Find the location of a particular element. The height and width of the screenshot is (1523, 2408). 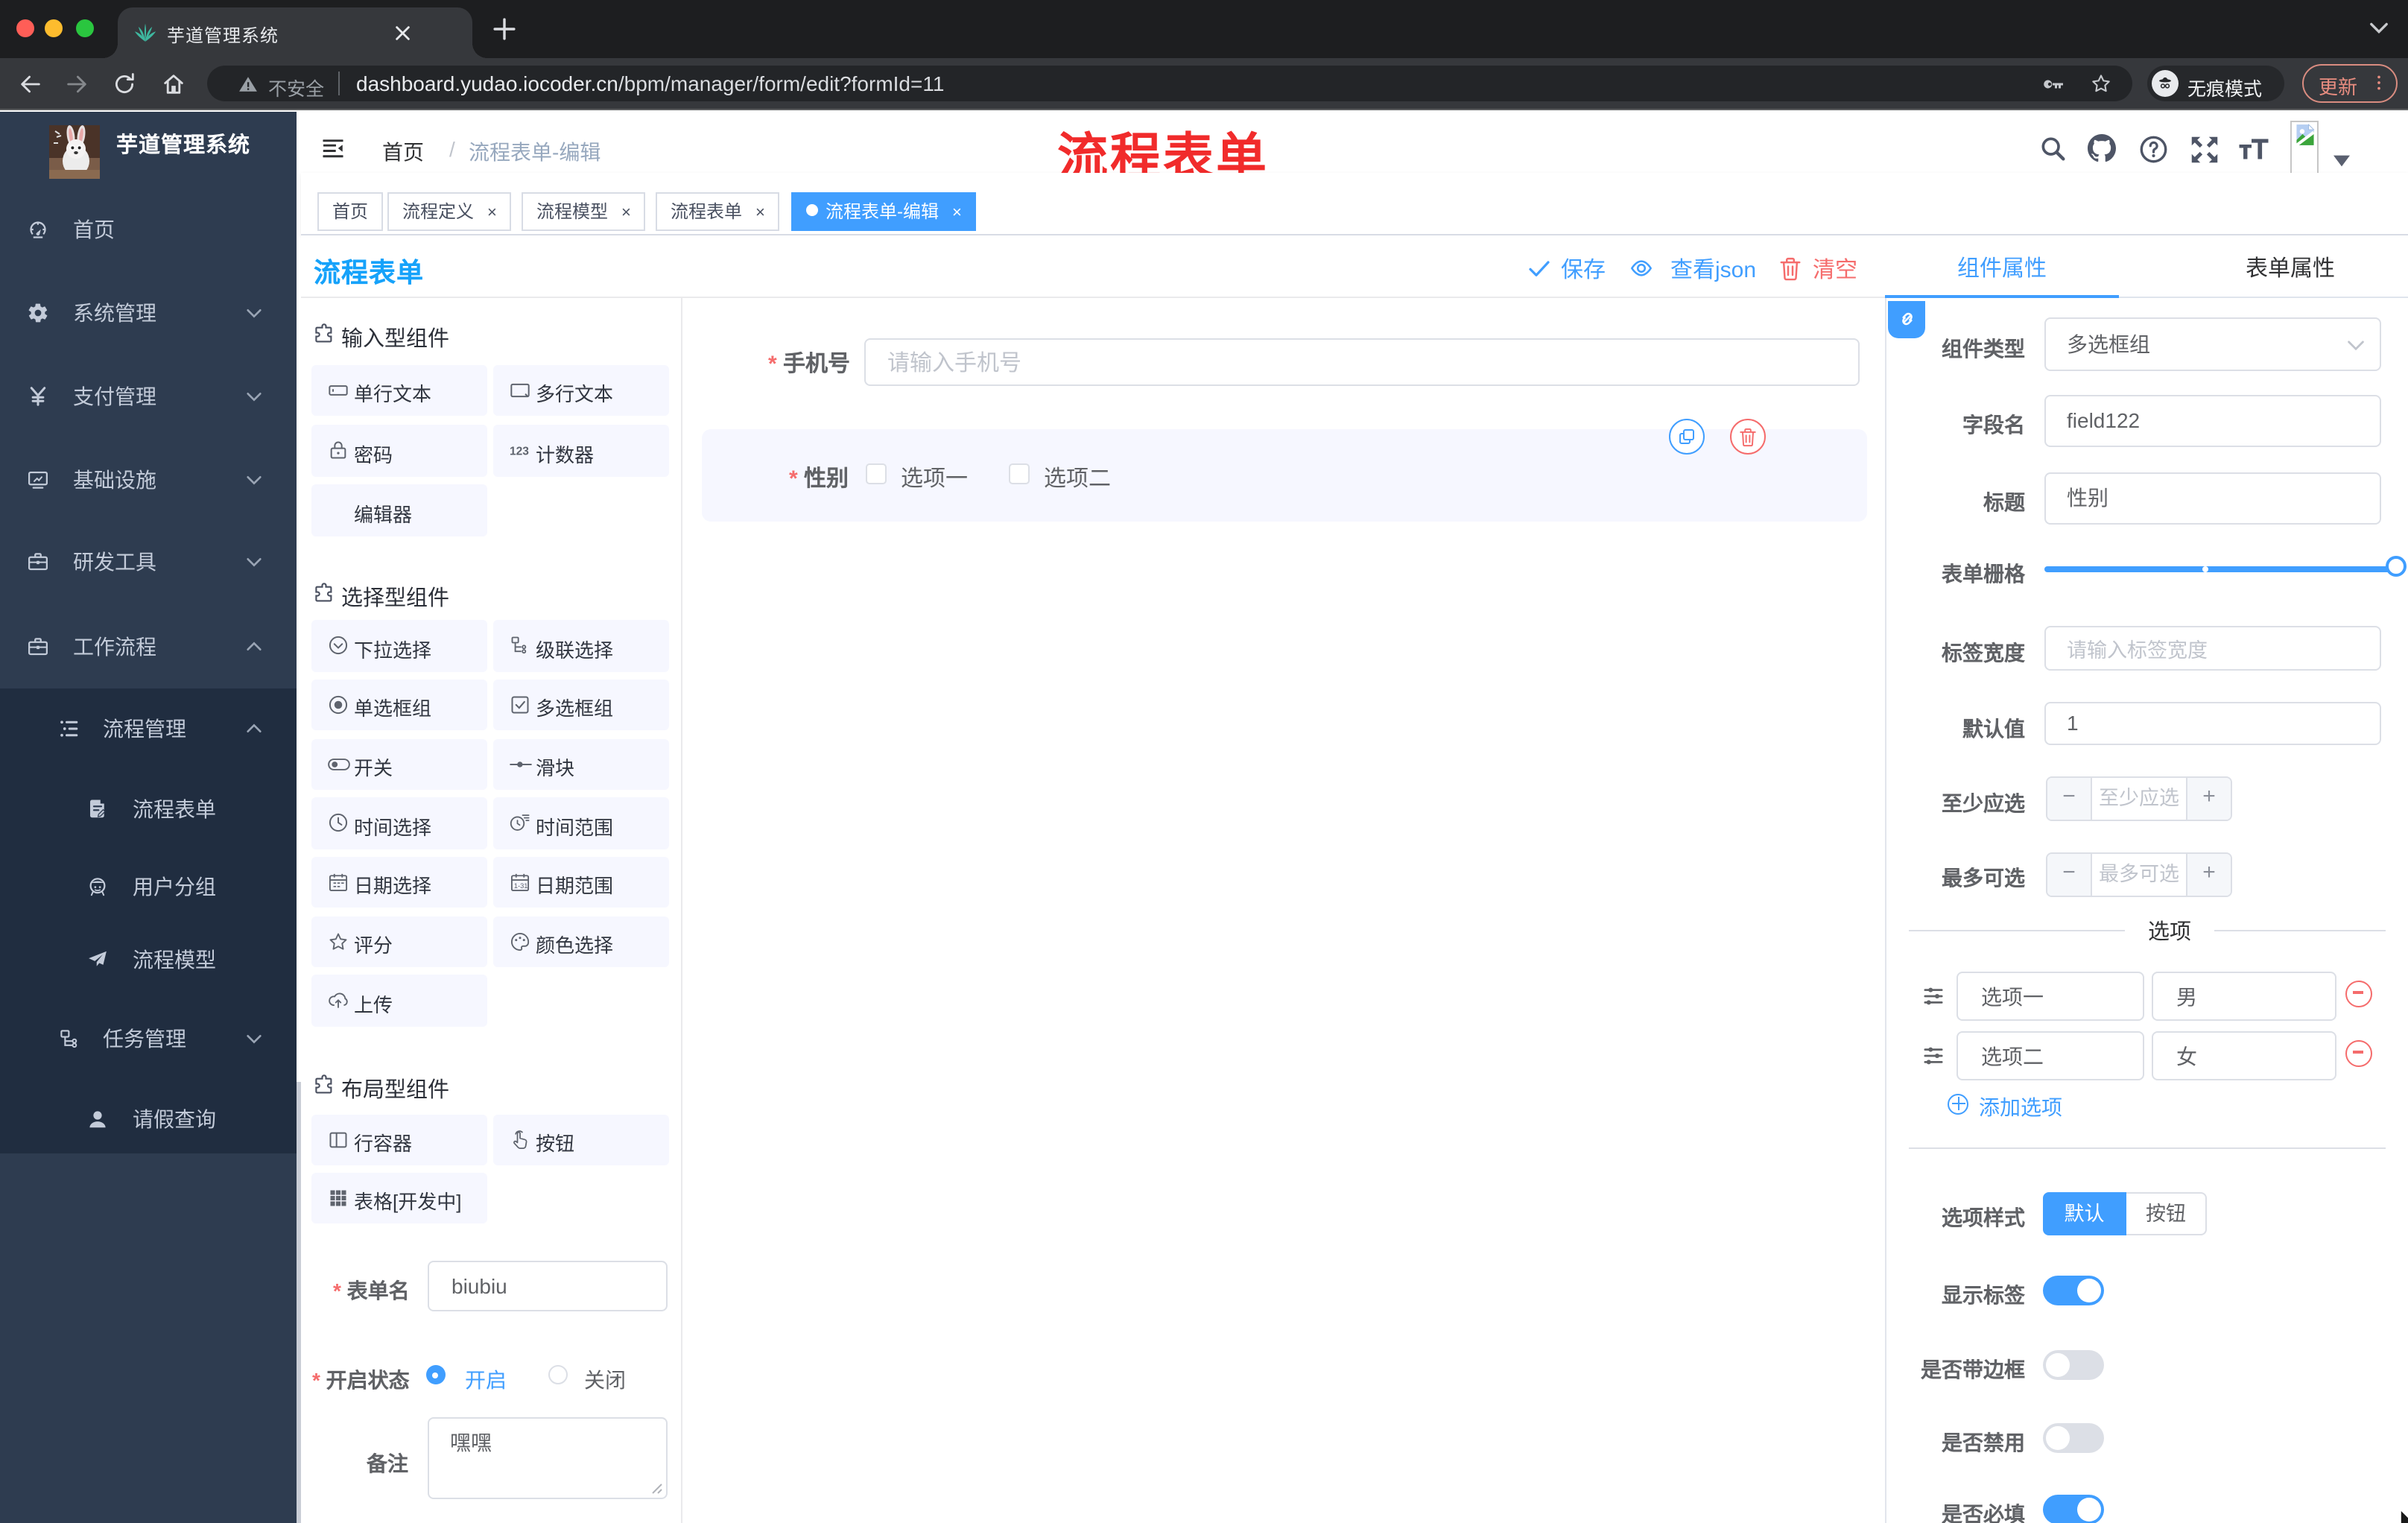

svg-text: 1-31 is located at coordinates (520, 885).